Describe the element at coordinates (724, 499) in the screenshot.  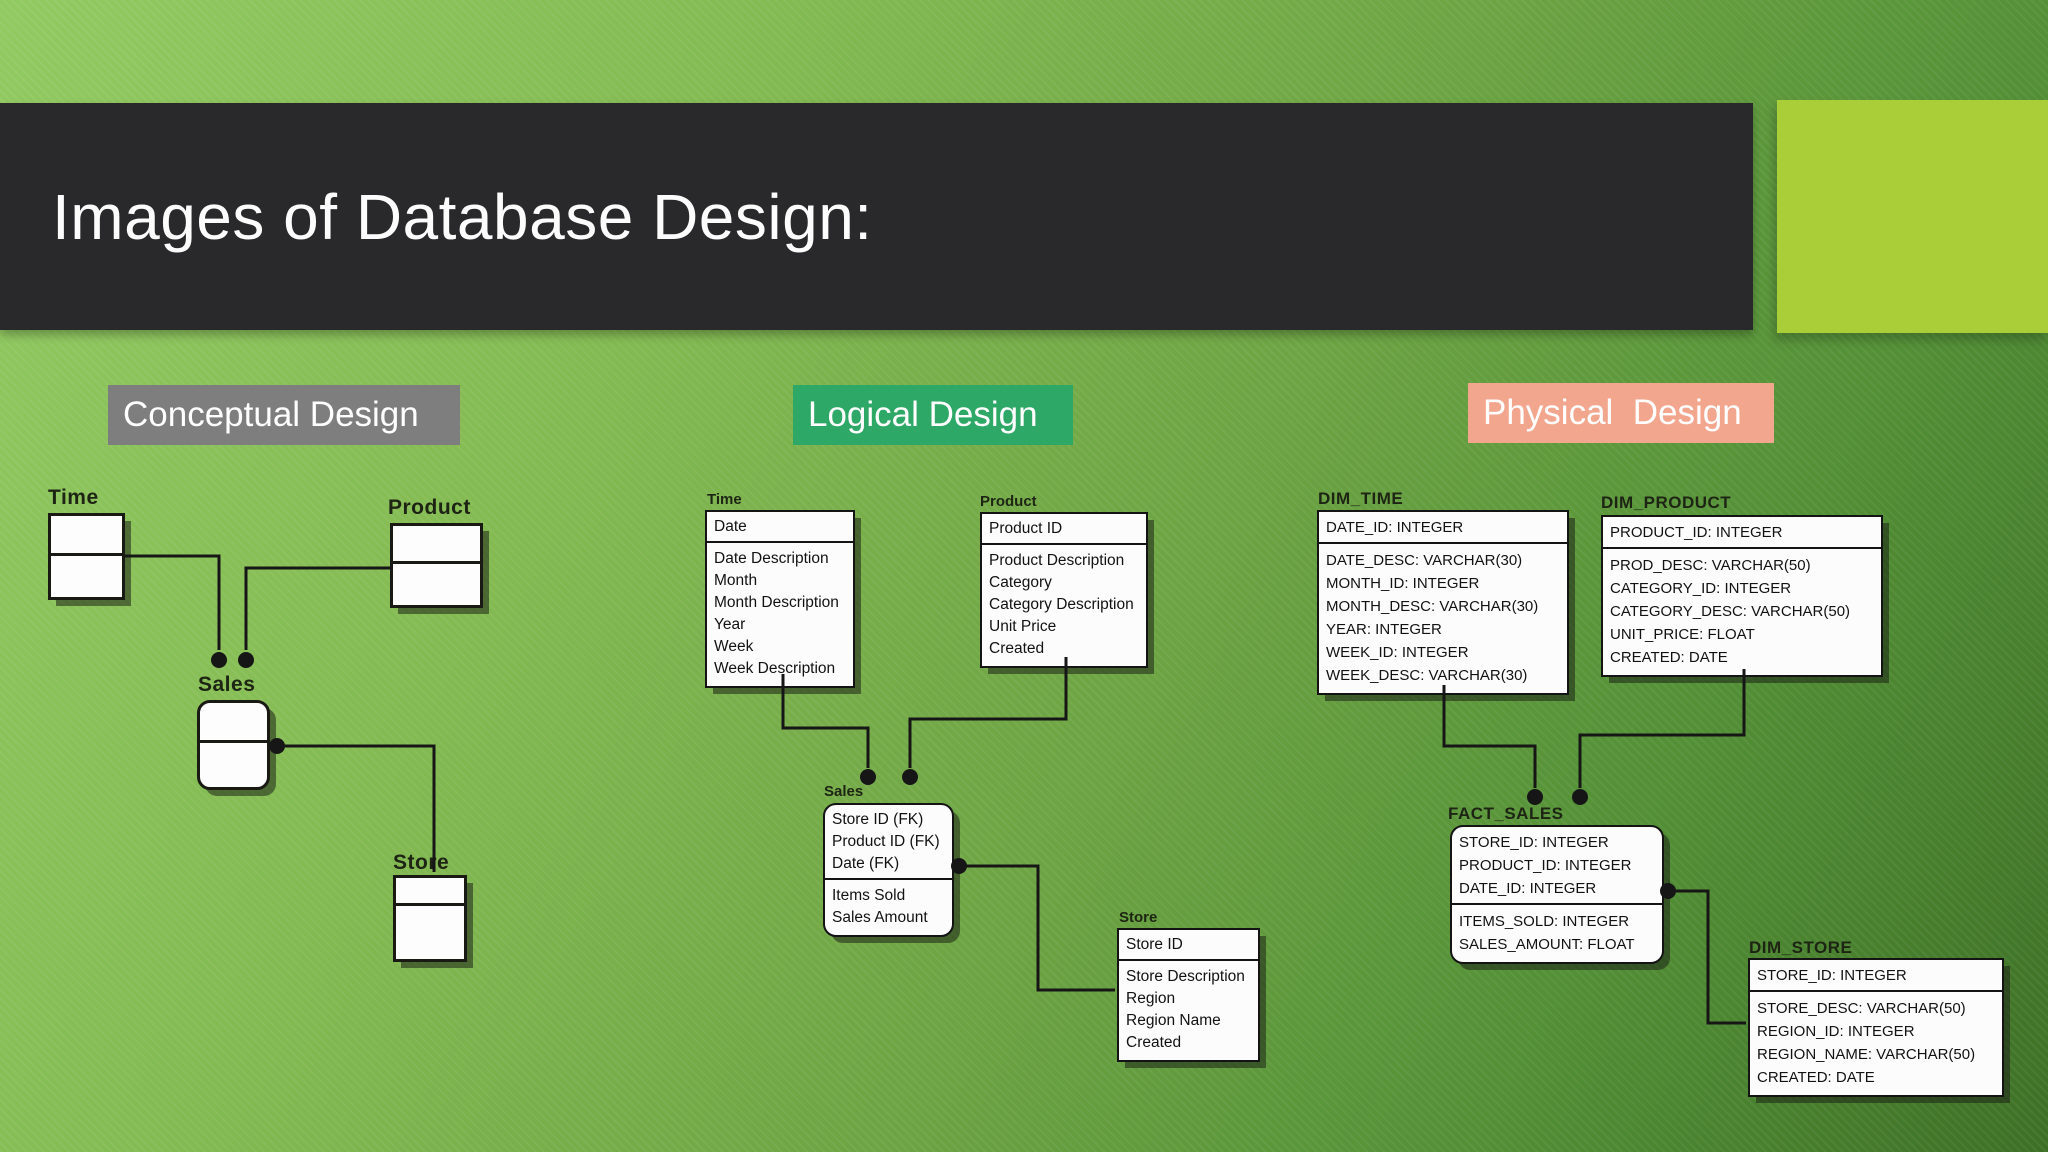
I see `table-label-time: Time` at that location.